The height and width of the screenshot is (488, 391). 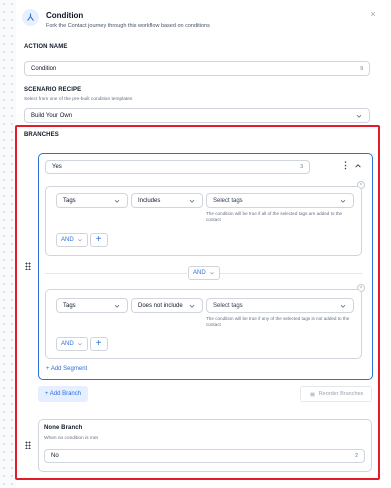 What do you see at coordinates (41, 135) in the screenshot?
I see `branches-label: BRANCHES` at bounding box center [41, 135].